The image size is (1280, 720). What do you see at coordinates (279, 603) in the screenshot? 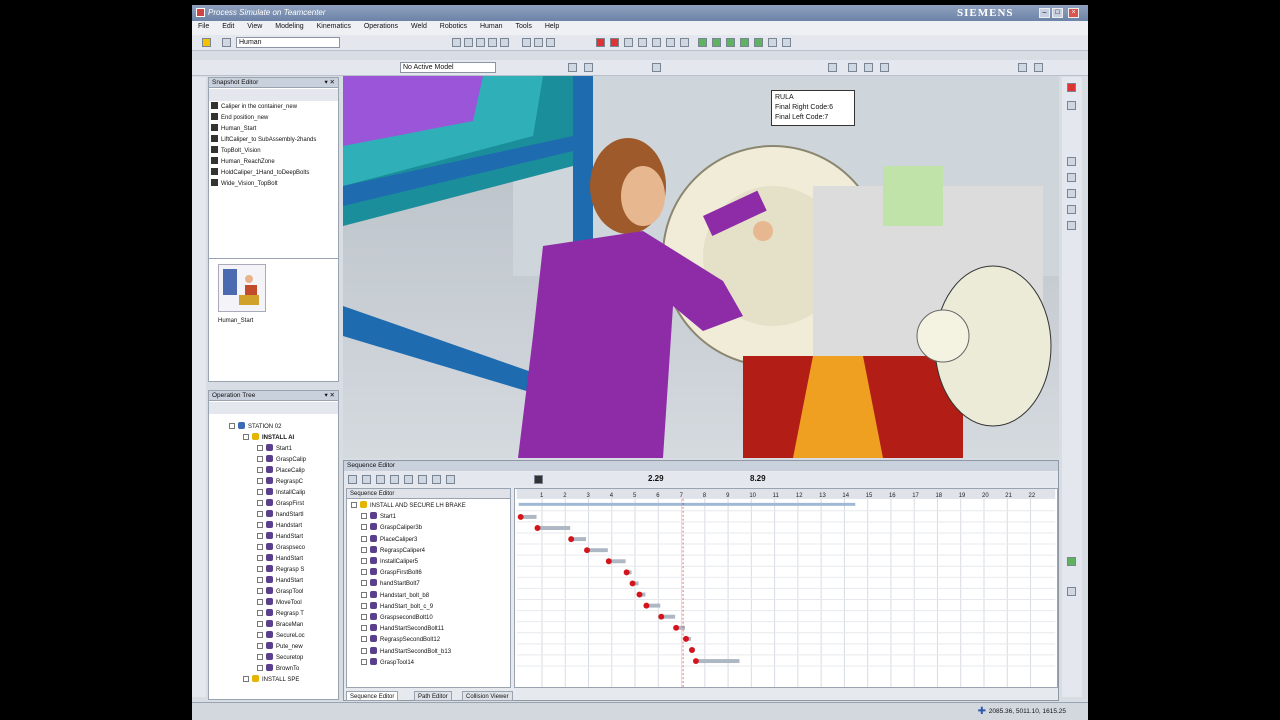
I see `tree-row: MoveTool` at bounding box center [279, 603].